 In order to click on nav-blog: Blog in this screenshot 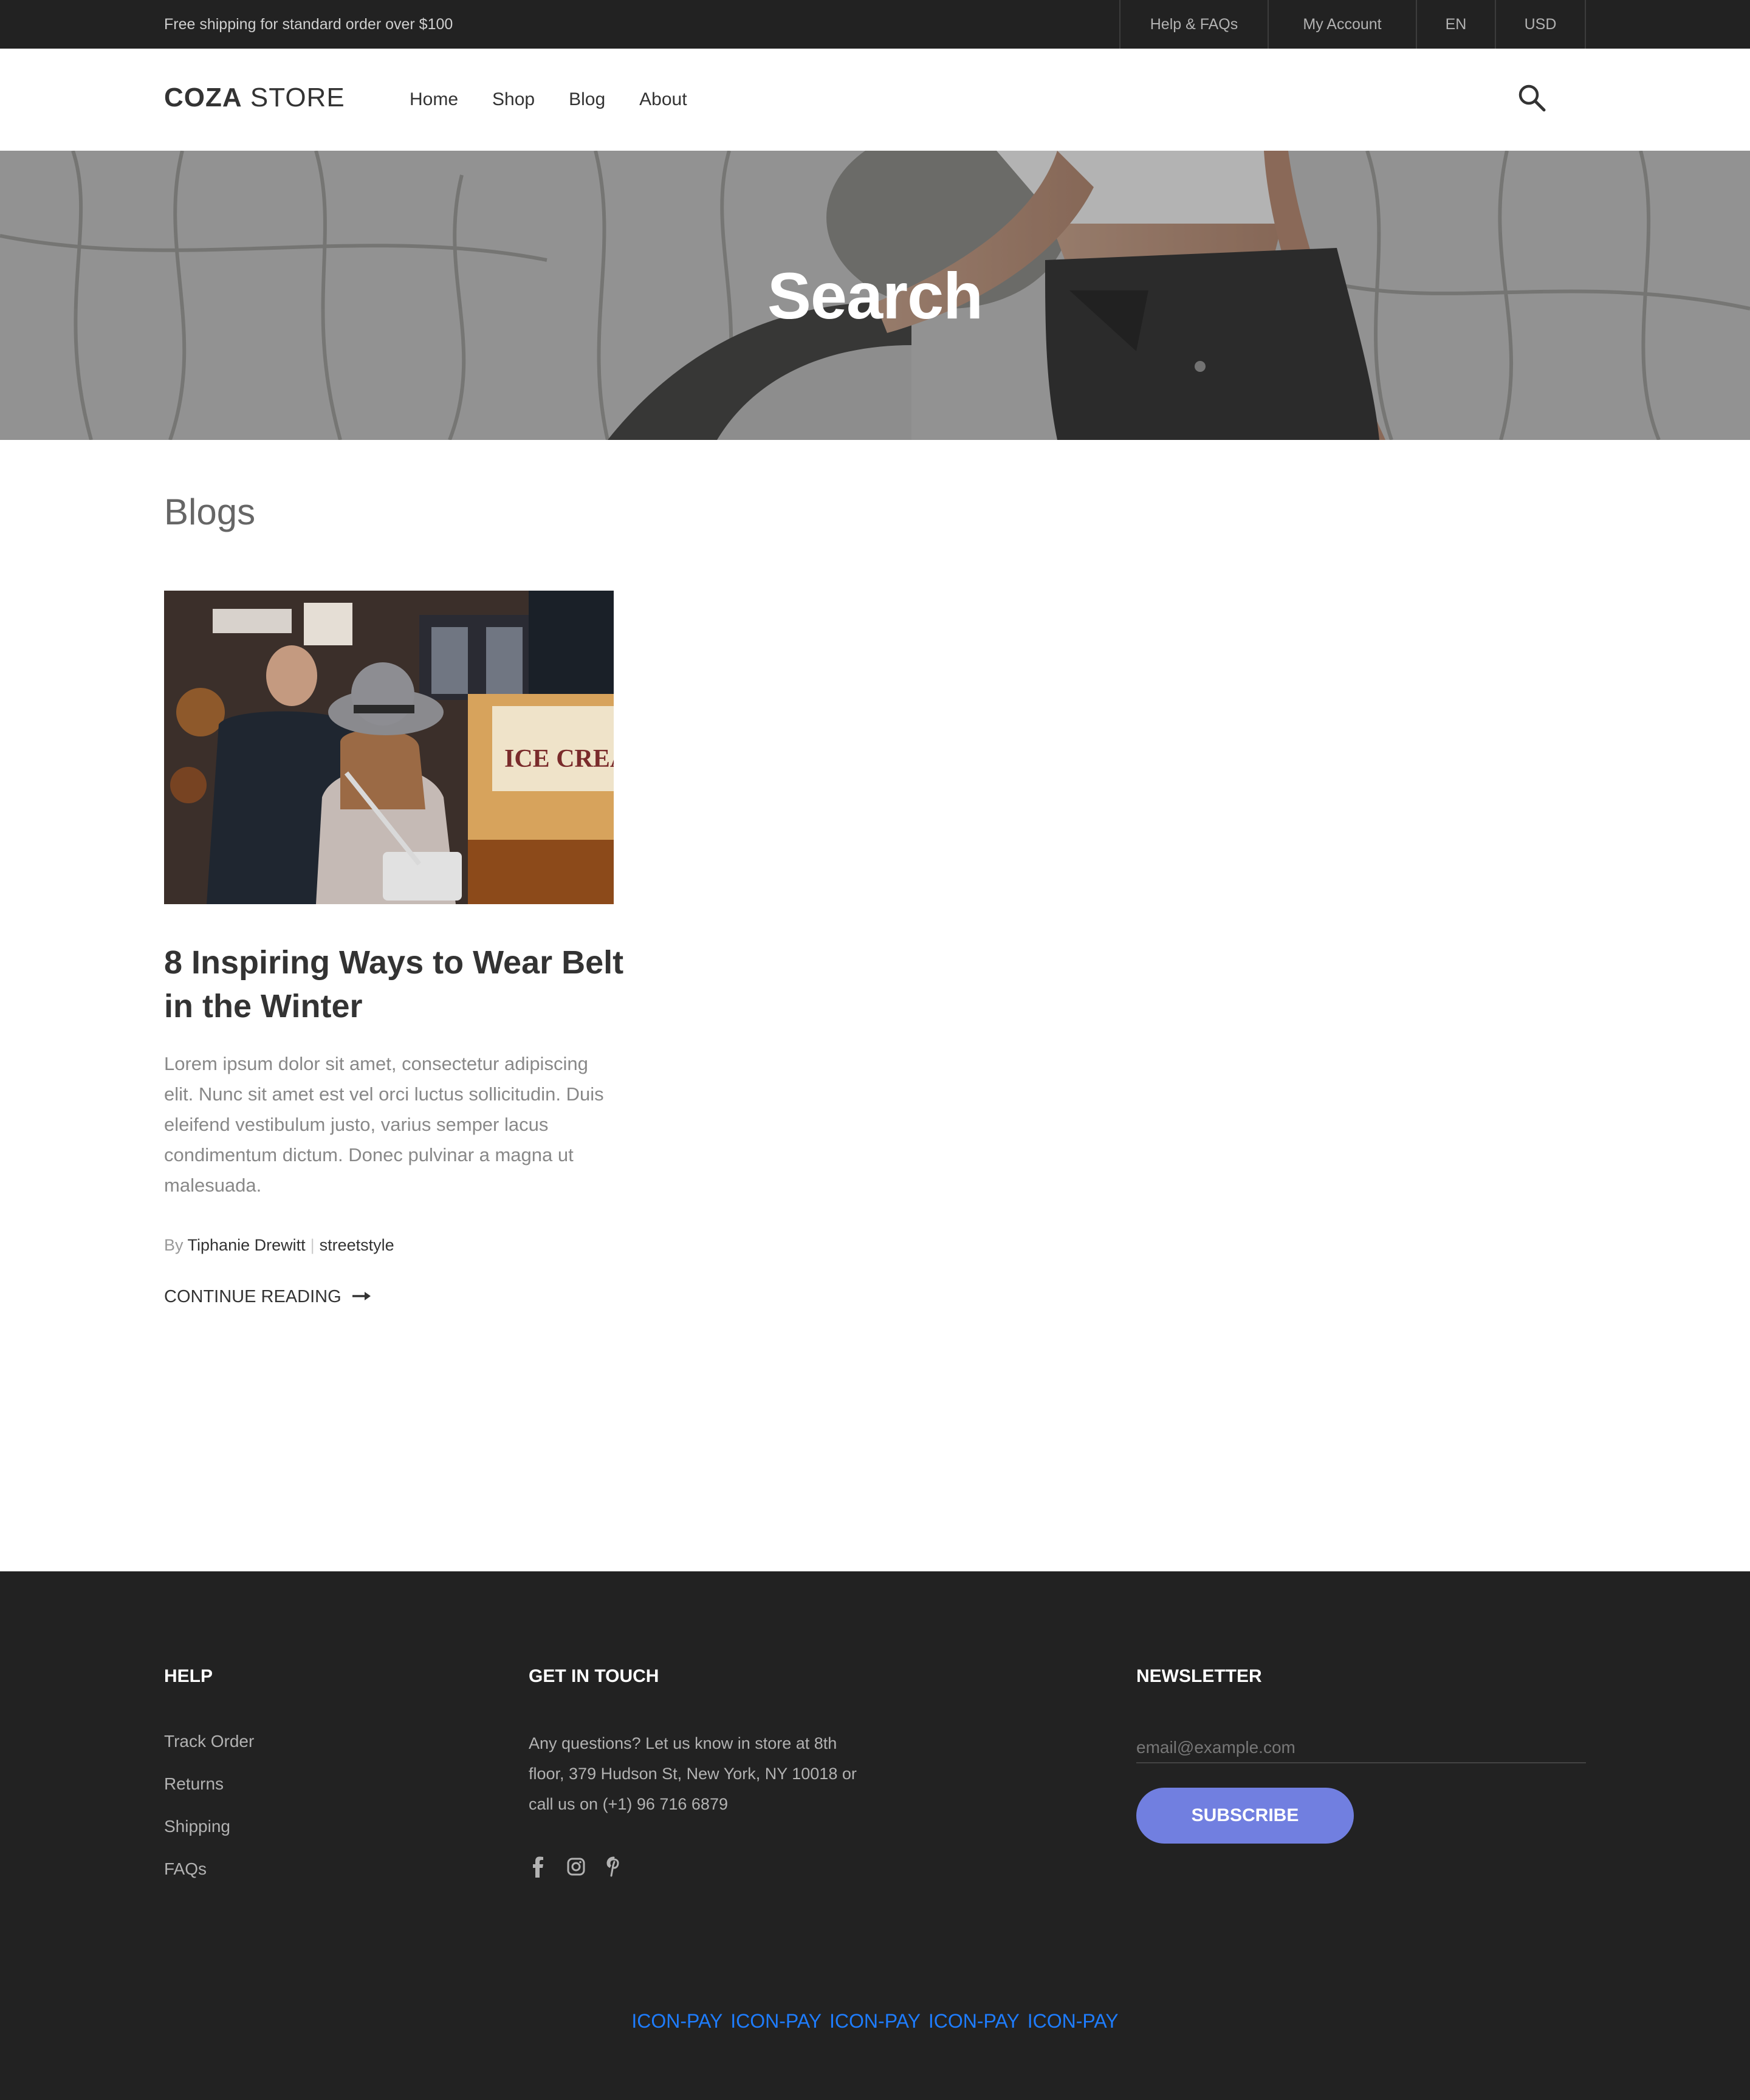, I will do `click(587, 99)`.